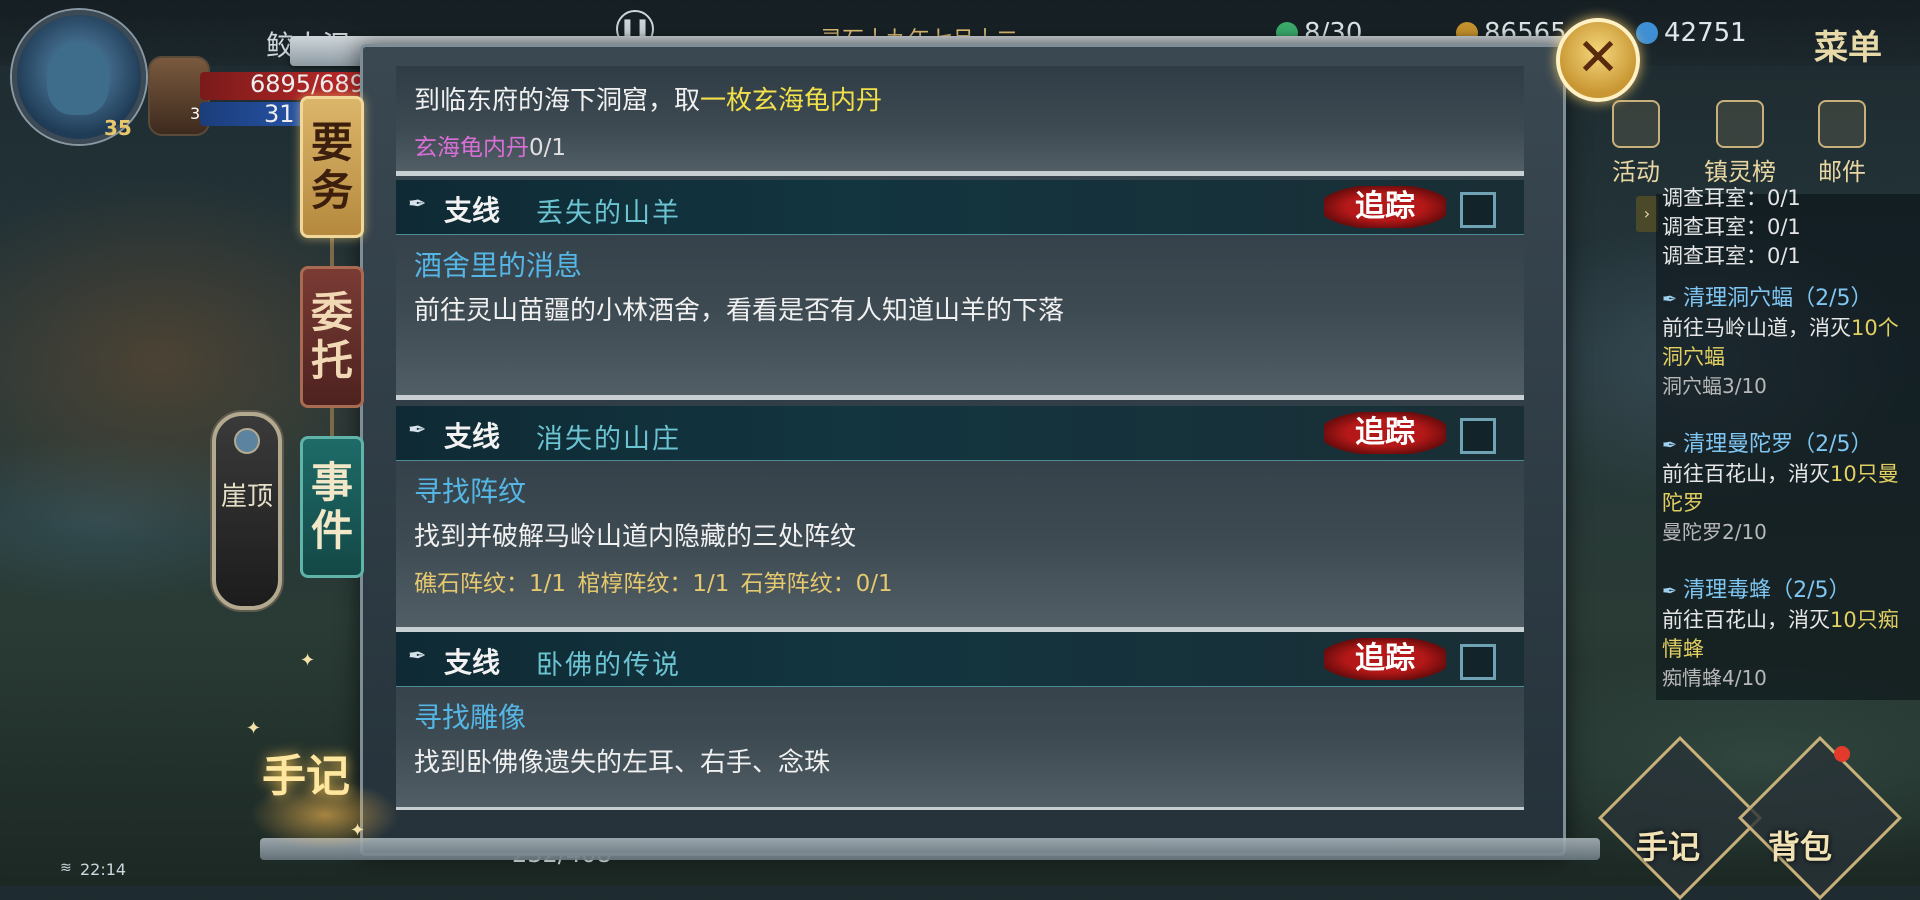 This screenshot has height=900, width=1920. What do you see at coordinates (307, 84) in the screenshot?
I see `hp-text: 6895/689` at bounding box center [307, 84].